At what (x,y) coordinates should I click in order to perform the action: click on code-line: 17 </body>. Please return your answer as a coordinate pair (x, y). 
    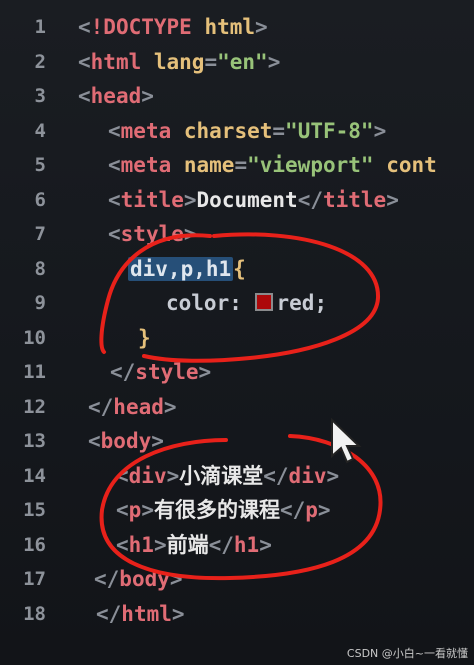
    Looking at the image, I should click on (237, 579).